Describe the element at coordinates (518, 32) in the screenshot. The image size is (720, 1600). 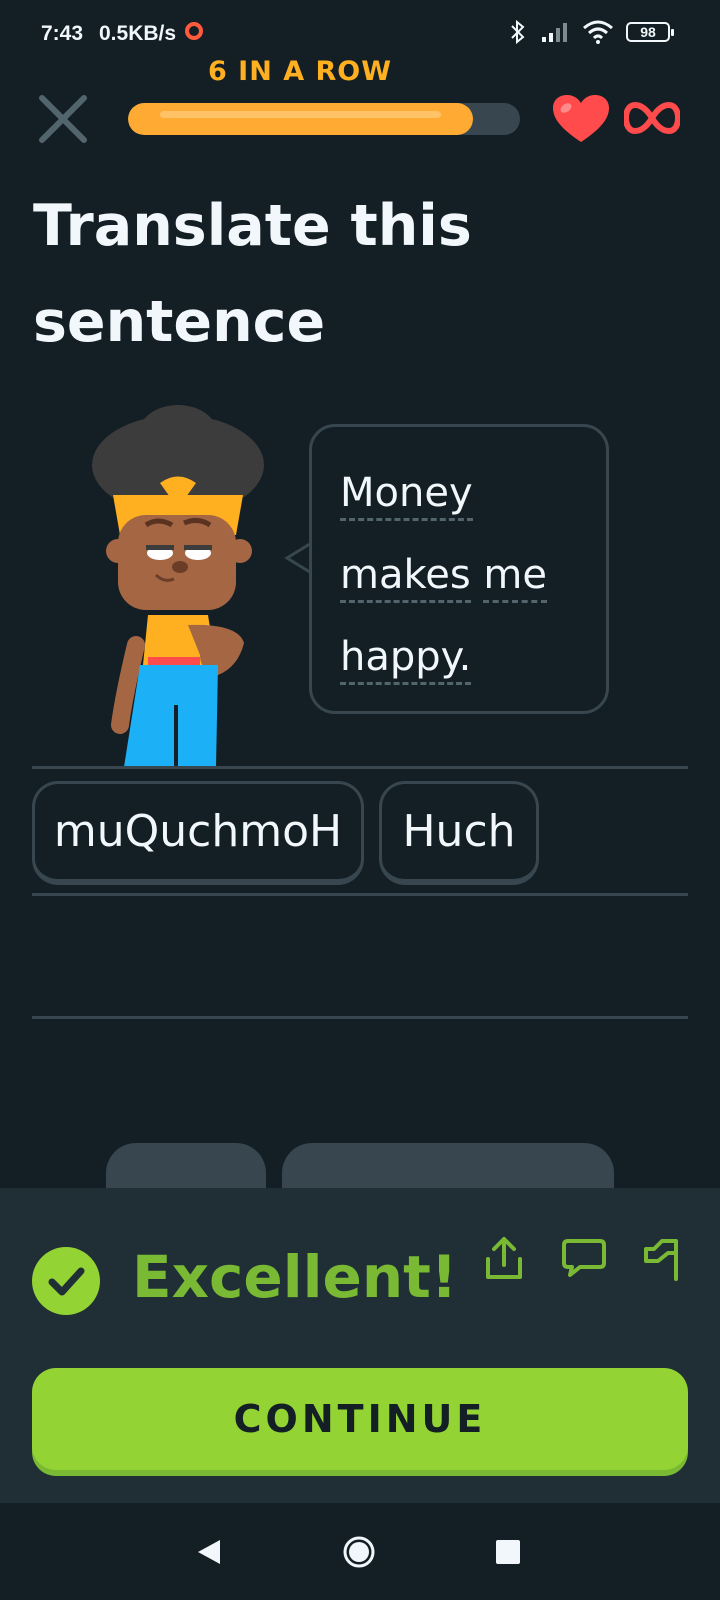
I see `bluetooth-icon` at that location.